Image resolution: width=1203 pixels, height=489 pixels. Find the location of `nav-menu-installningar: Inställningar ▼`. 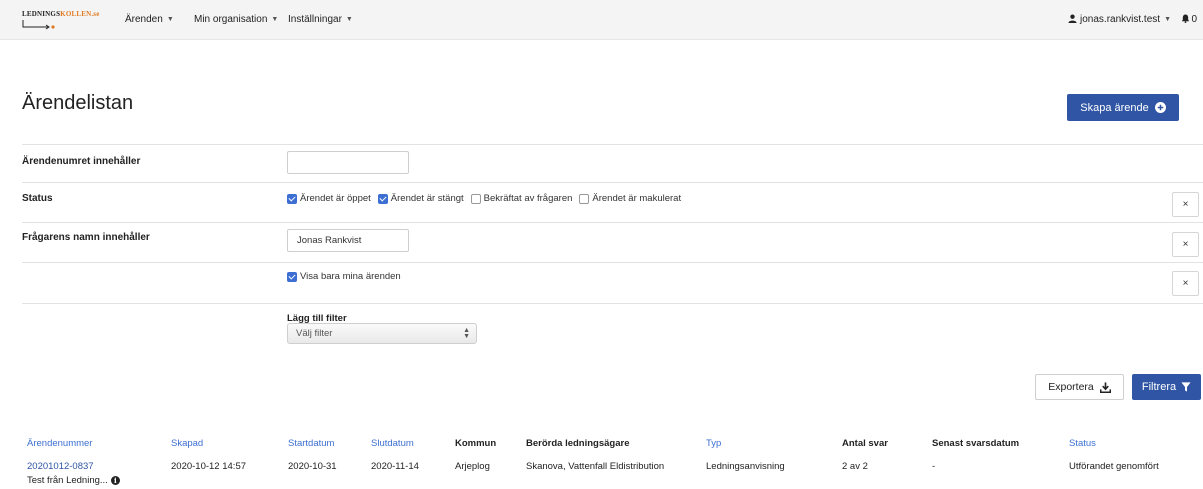

nav-menu-installningar: Inställningar ▼ is located at coordinates (320, 19).